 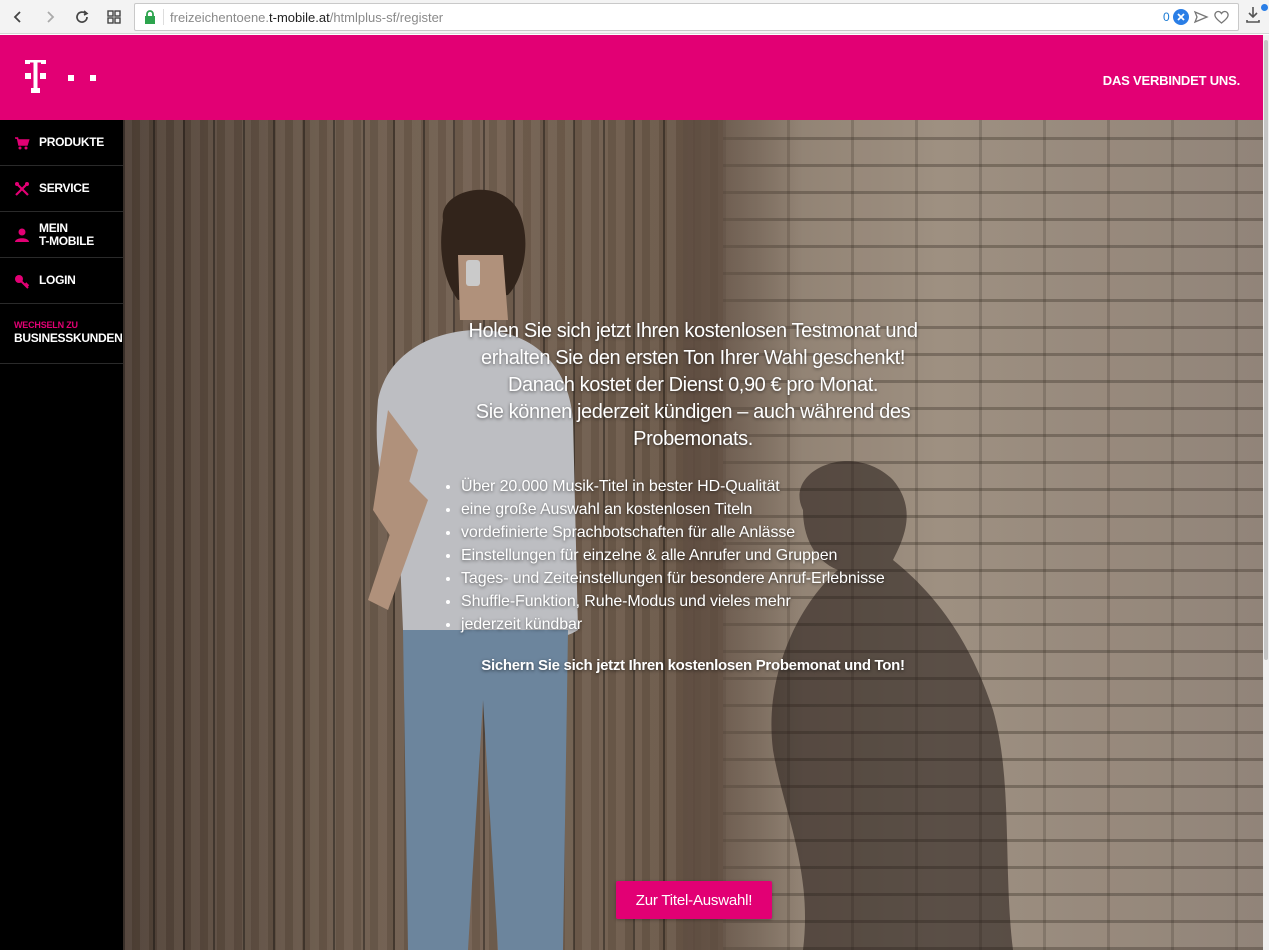 I want to click on heart-icon, so click(x=1221, y=19).